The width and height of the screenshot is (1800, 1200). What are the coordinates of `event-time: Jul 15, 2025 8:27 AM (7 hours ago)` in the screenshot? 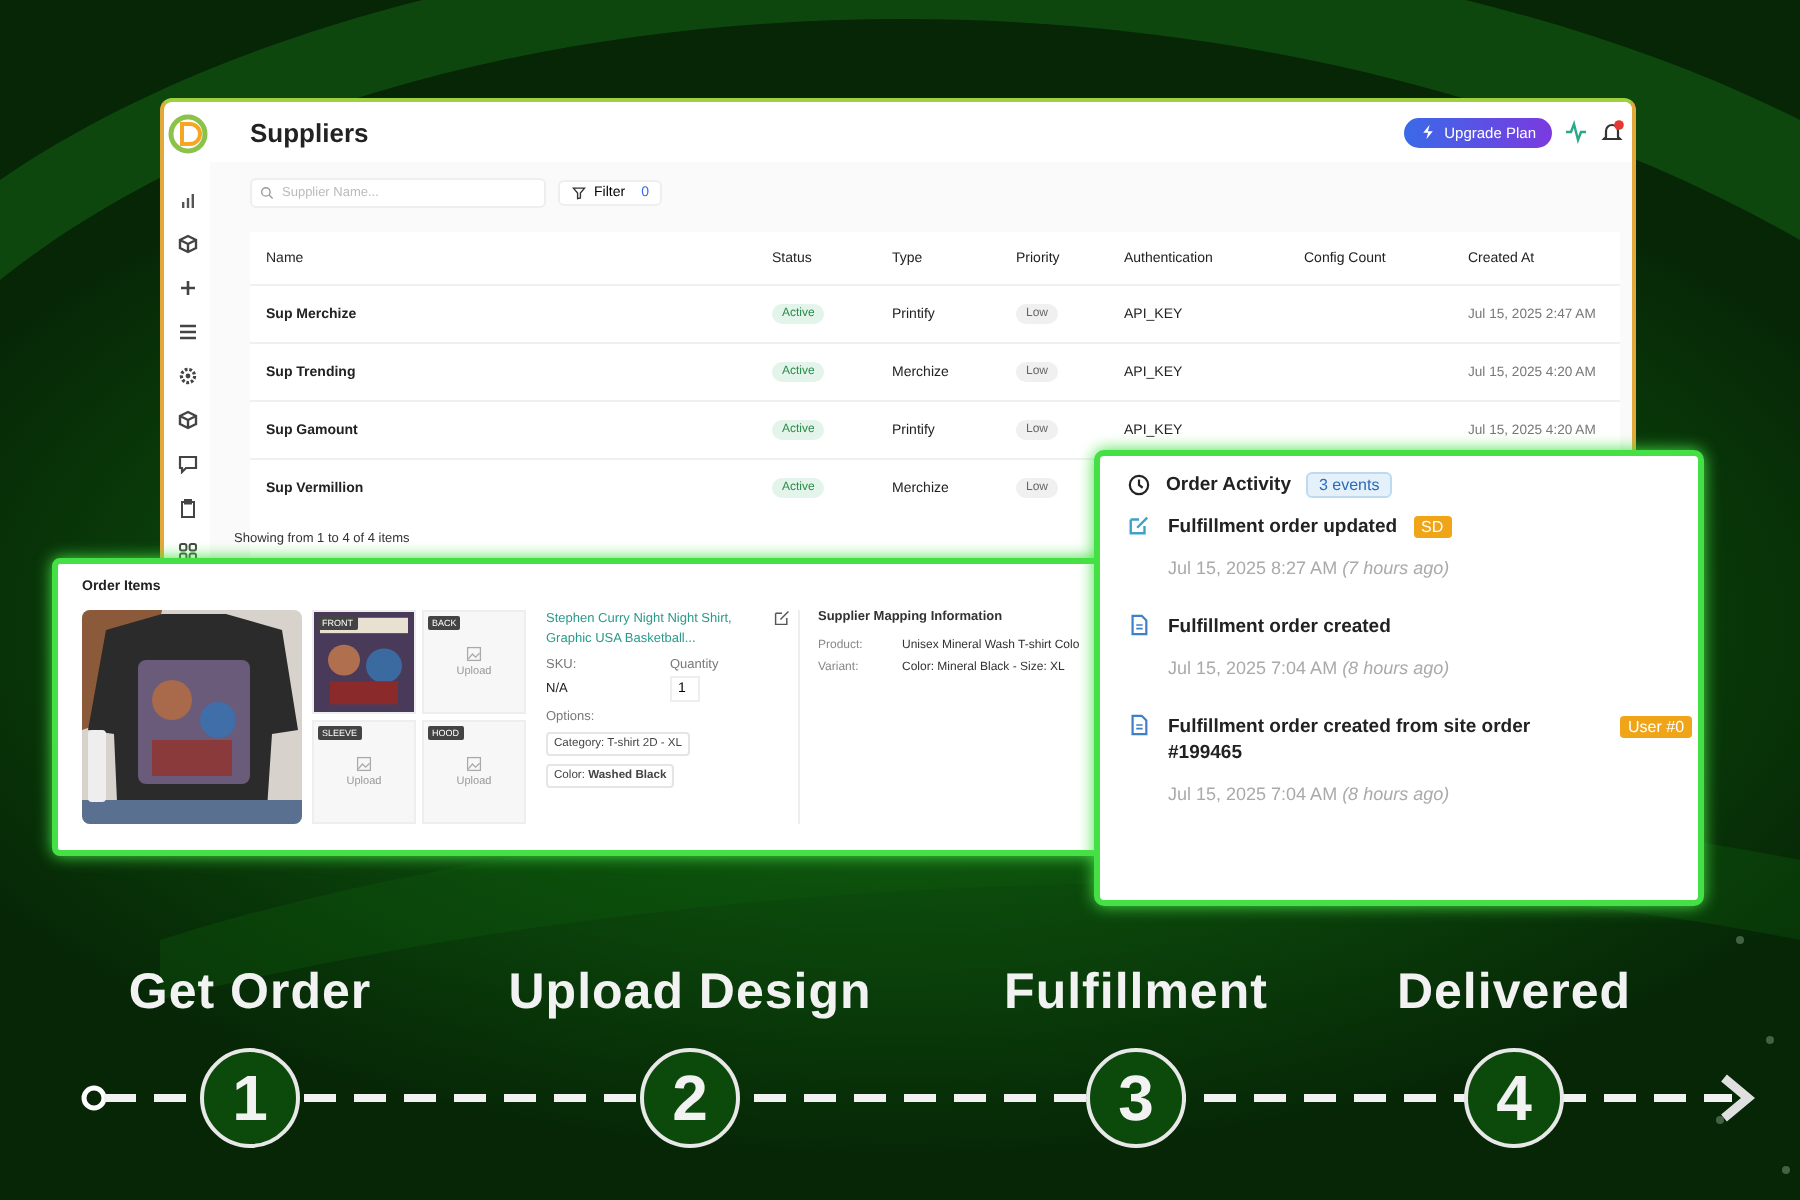 It's located at (1310, 567).